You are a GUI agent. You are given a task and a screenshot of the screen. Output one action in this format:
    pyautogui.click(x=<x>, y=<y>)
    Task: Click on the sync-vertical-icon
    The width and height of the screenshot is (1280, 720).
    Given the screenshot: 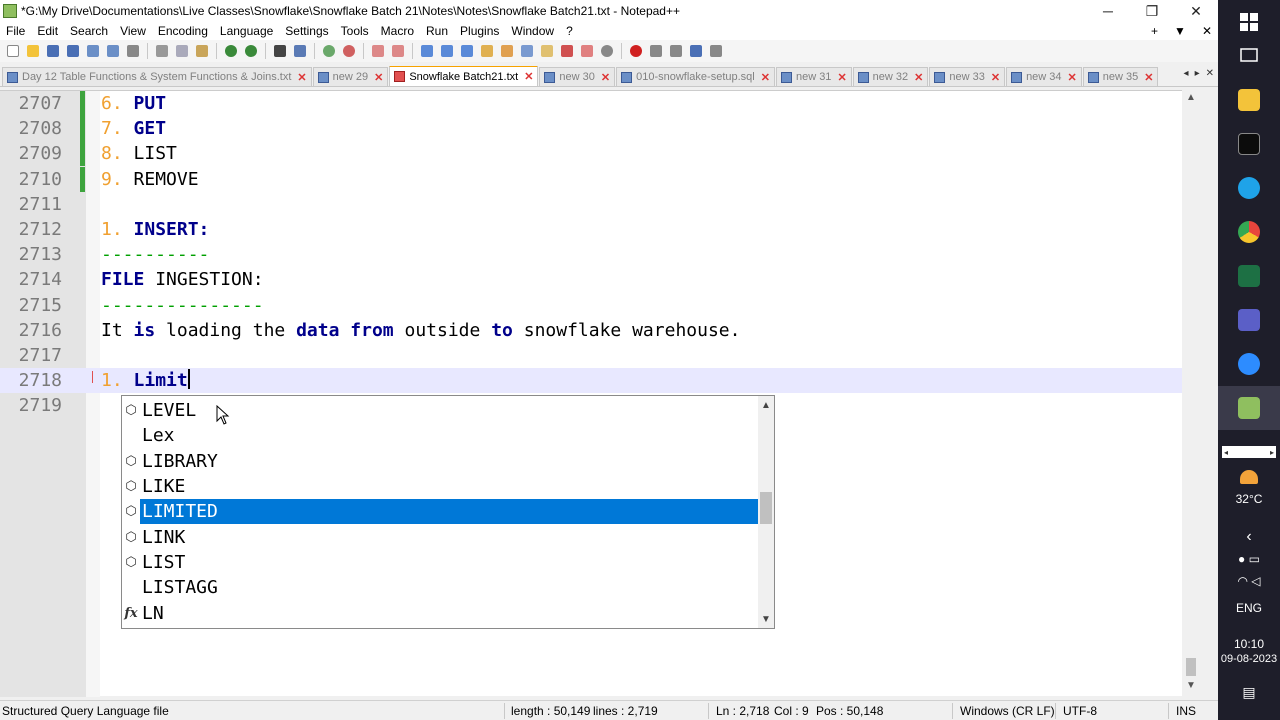 What is the action you would take?
    pyautogui.click(x=378, y=51)
    